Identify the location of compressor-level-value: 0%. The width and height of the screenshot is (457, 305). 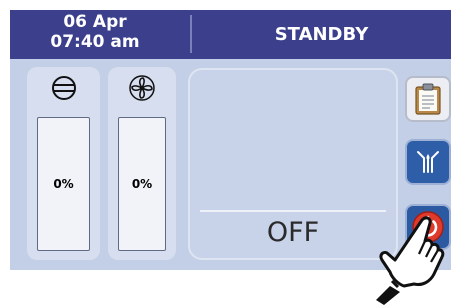
(63, 184).